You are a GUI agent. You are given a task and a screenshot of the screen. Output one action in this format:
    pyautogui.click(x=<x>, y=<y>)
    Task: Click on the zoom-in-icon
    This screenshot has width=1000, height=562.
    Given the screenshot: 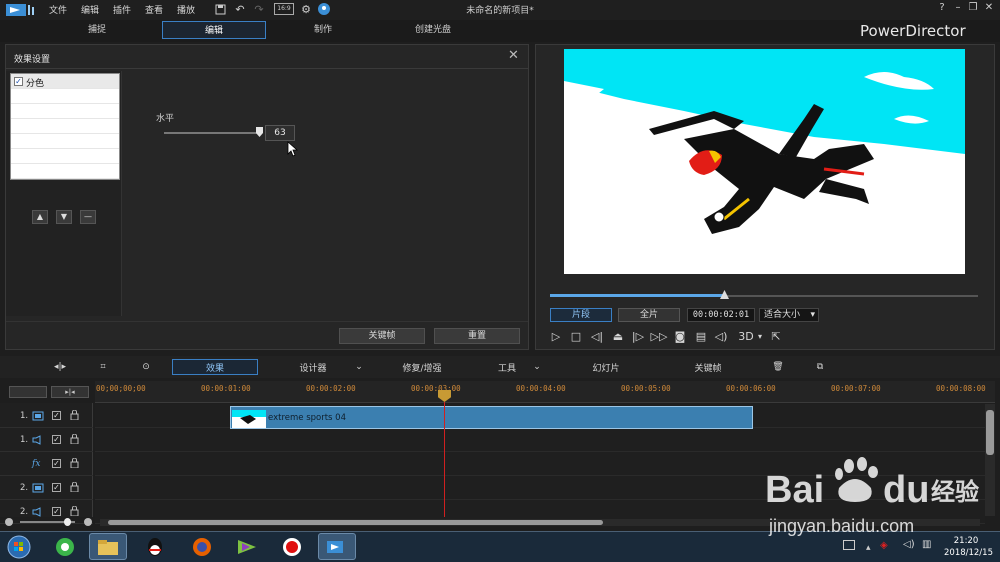 What is the action you would take?
    pyautogui.click(x=88, y=522)
    